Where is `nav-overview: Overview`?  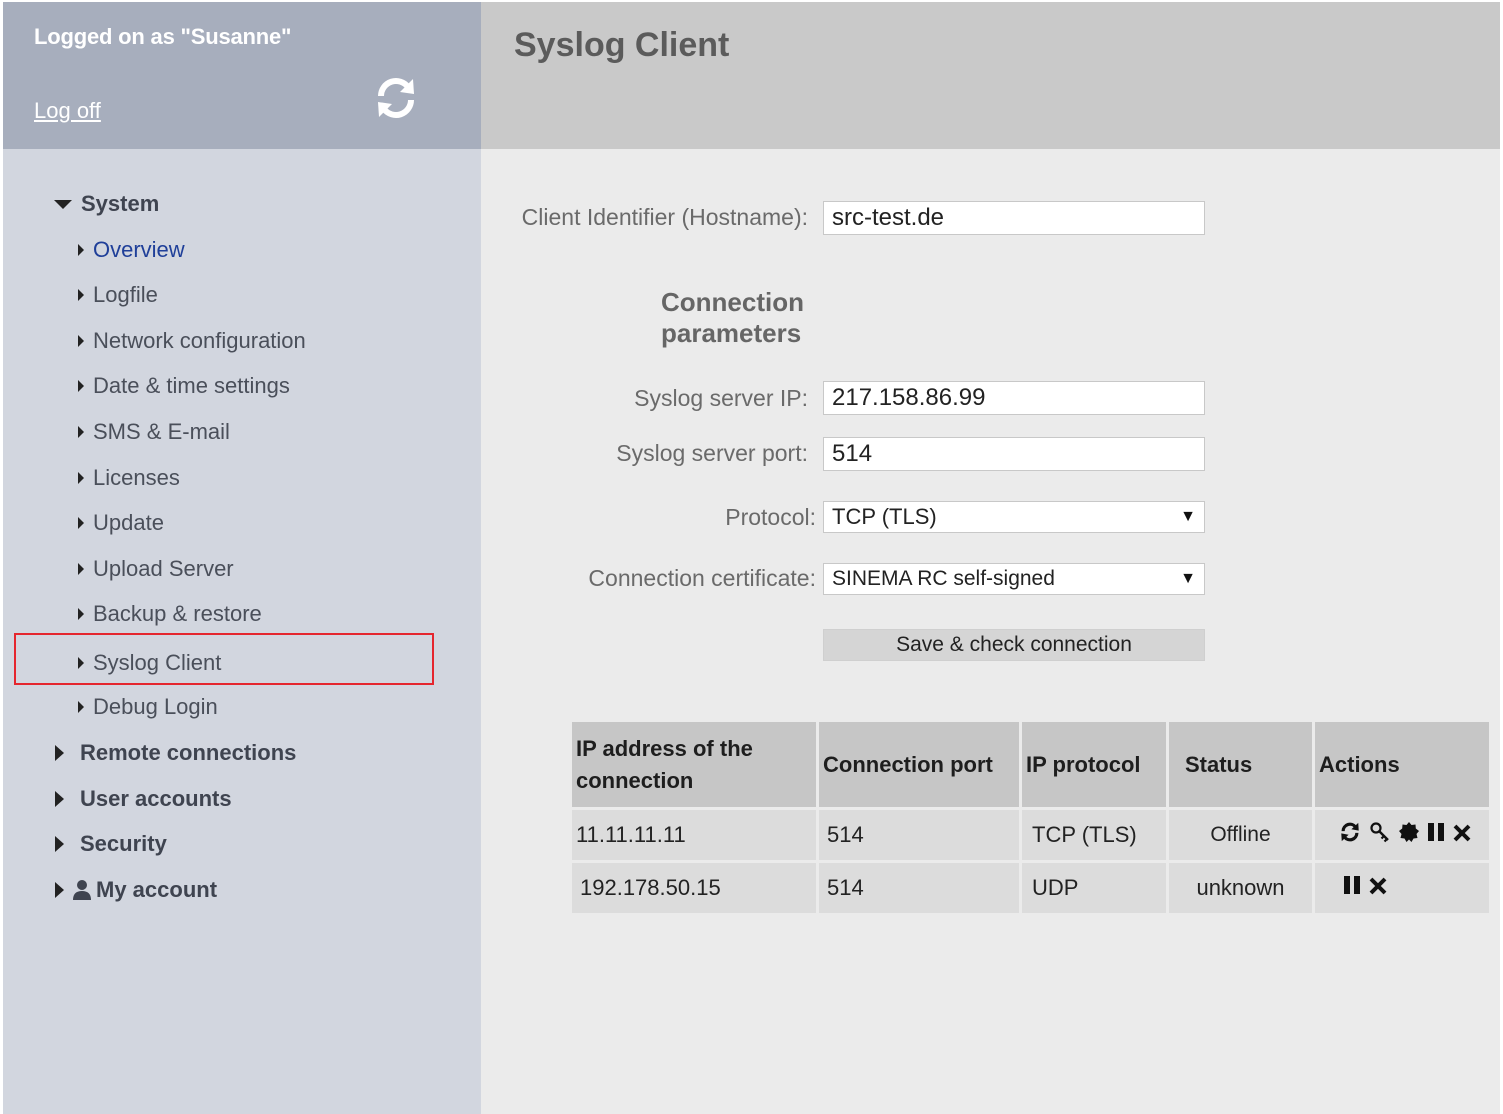
nav-overview: Overview is located at coordinates (131, 250).